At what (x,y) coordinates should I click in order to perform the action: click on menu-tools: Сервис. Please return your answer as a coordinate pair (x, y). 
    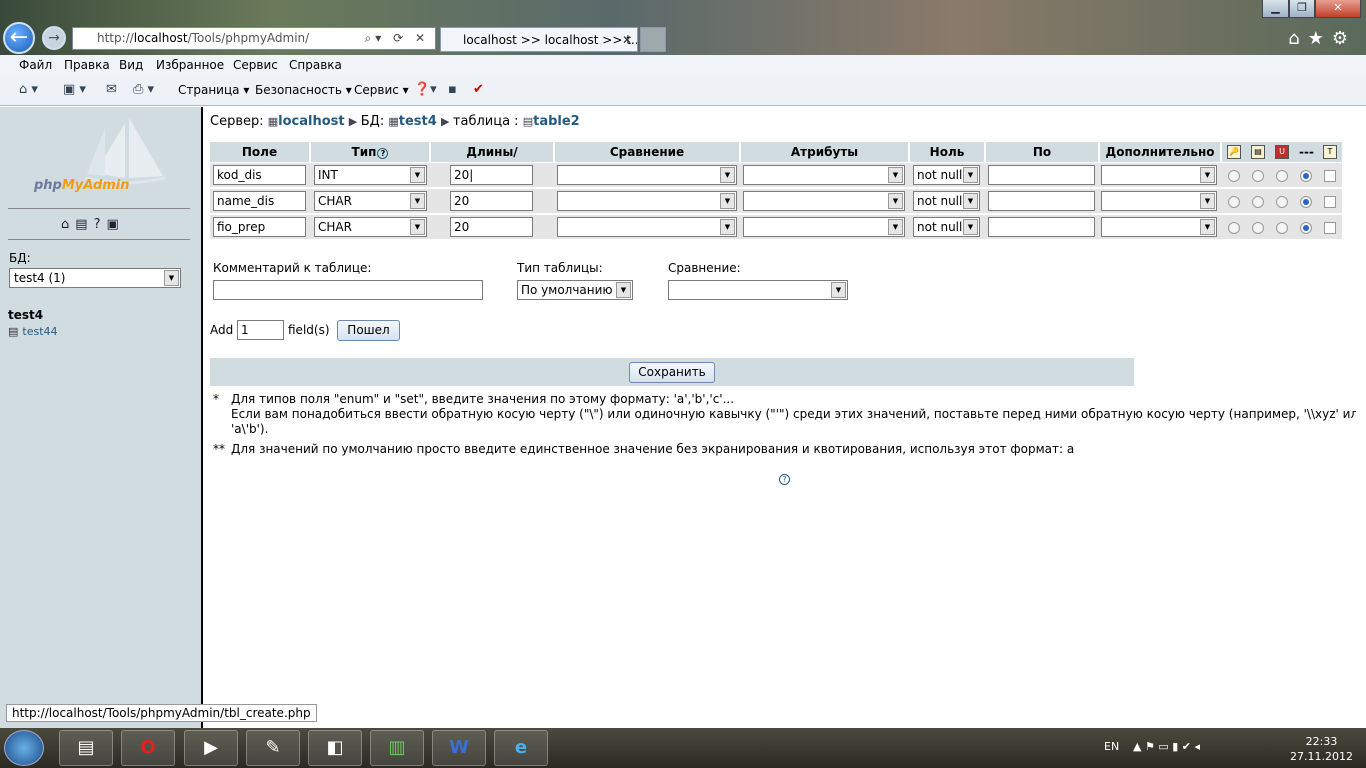
    Looking at the image, I should click on (255, 65).